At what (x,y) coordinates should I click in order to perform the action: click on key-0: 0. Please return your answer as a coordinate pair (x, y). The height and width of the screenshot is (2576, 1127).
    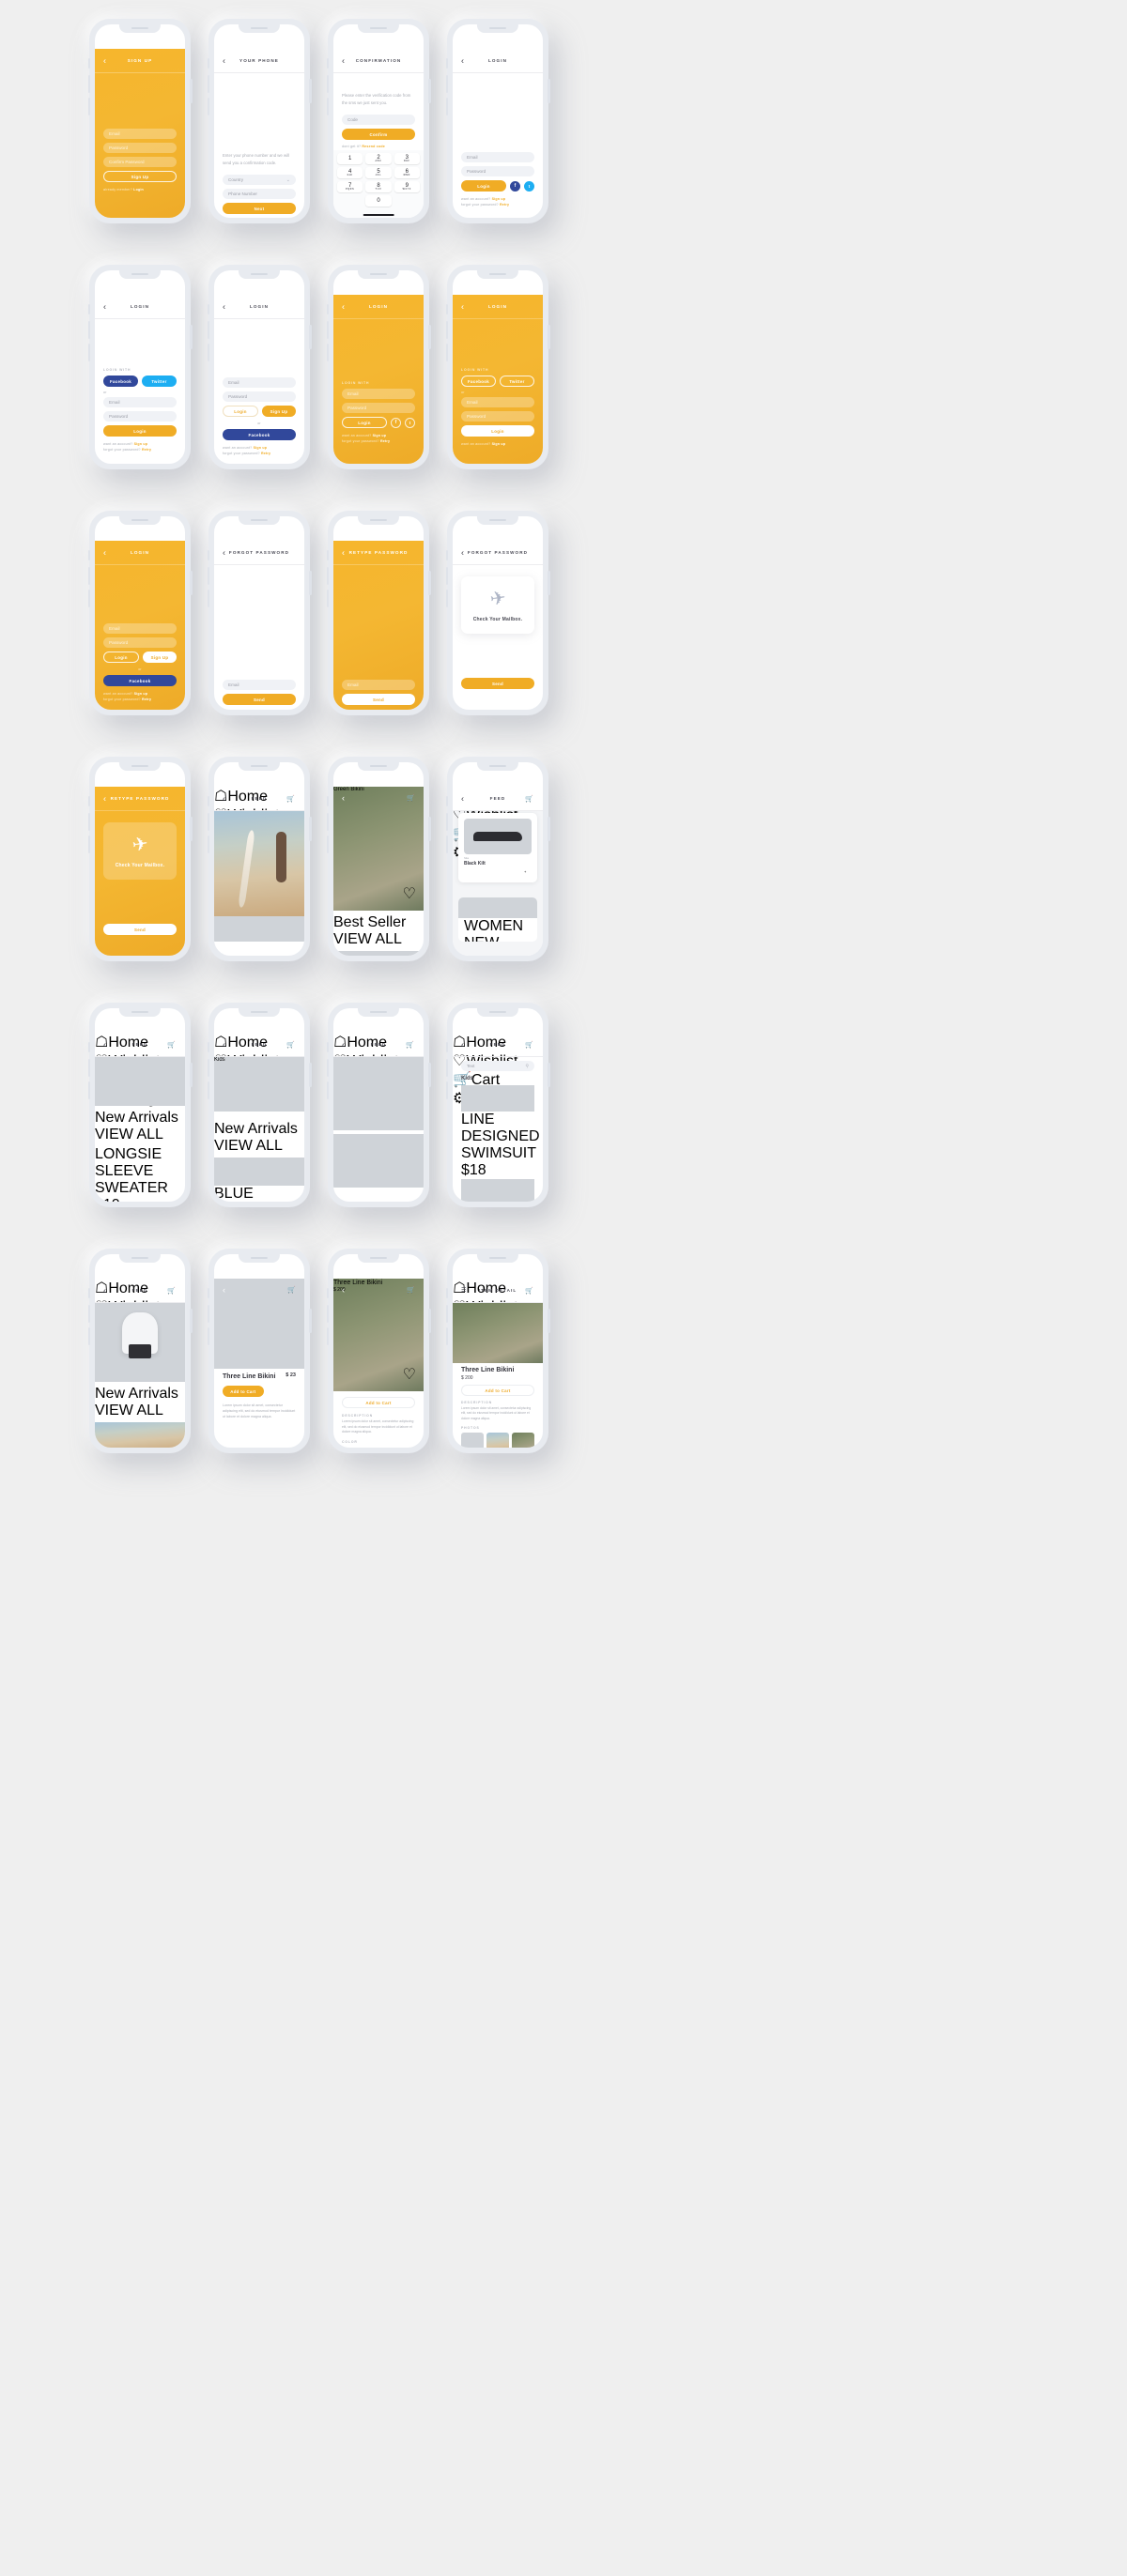
    Looking at the image, I should click on (379, 201).